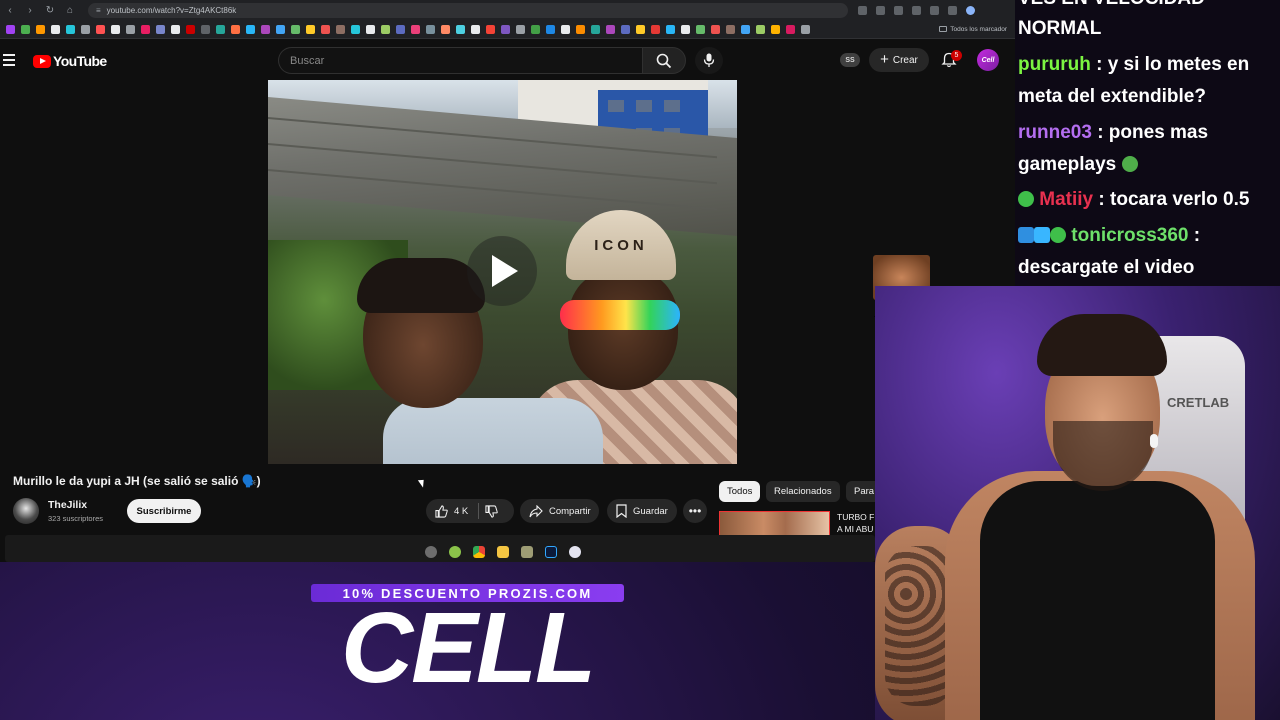 This screenshot has height=720, width=1280. I want to click on dislike-icon, so click(491, 511).